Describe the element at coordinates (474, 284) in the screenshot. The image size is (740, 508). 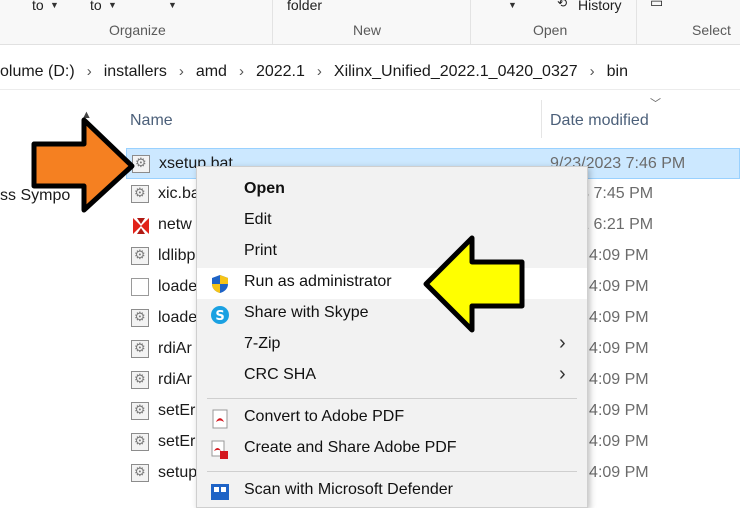
I see `yellow-arrow-annotation` at that location.